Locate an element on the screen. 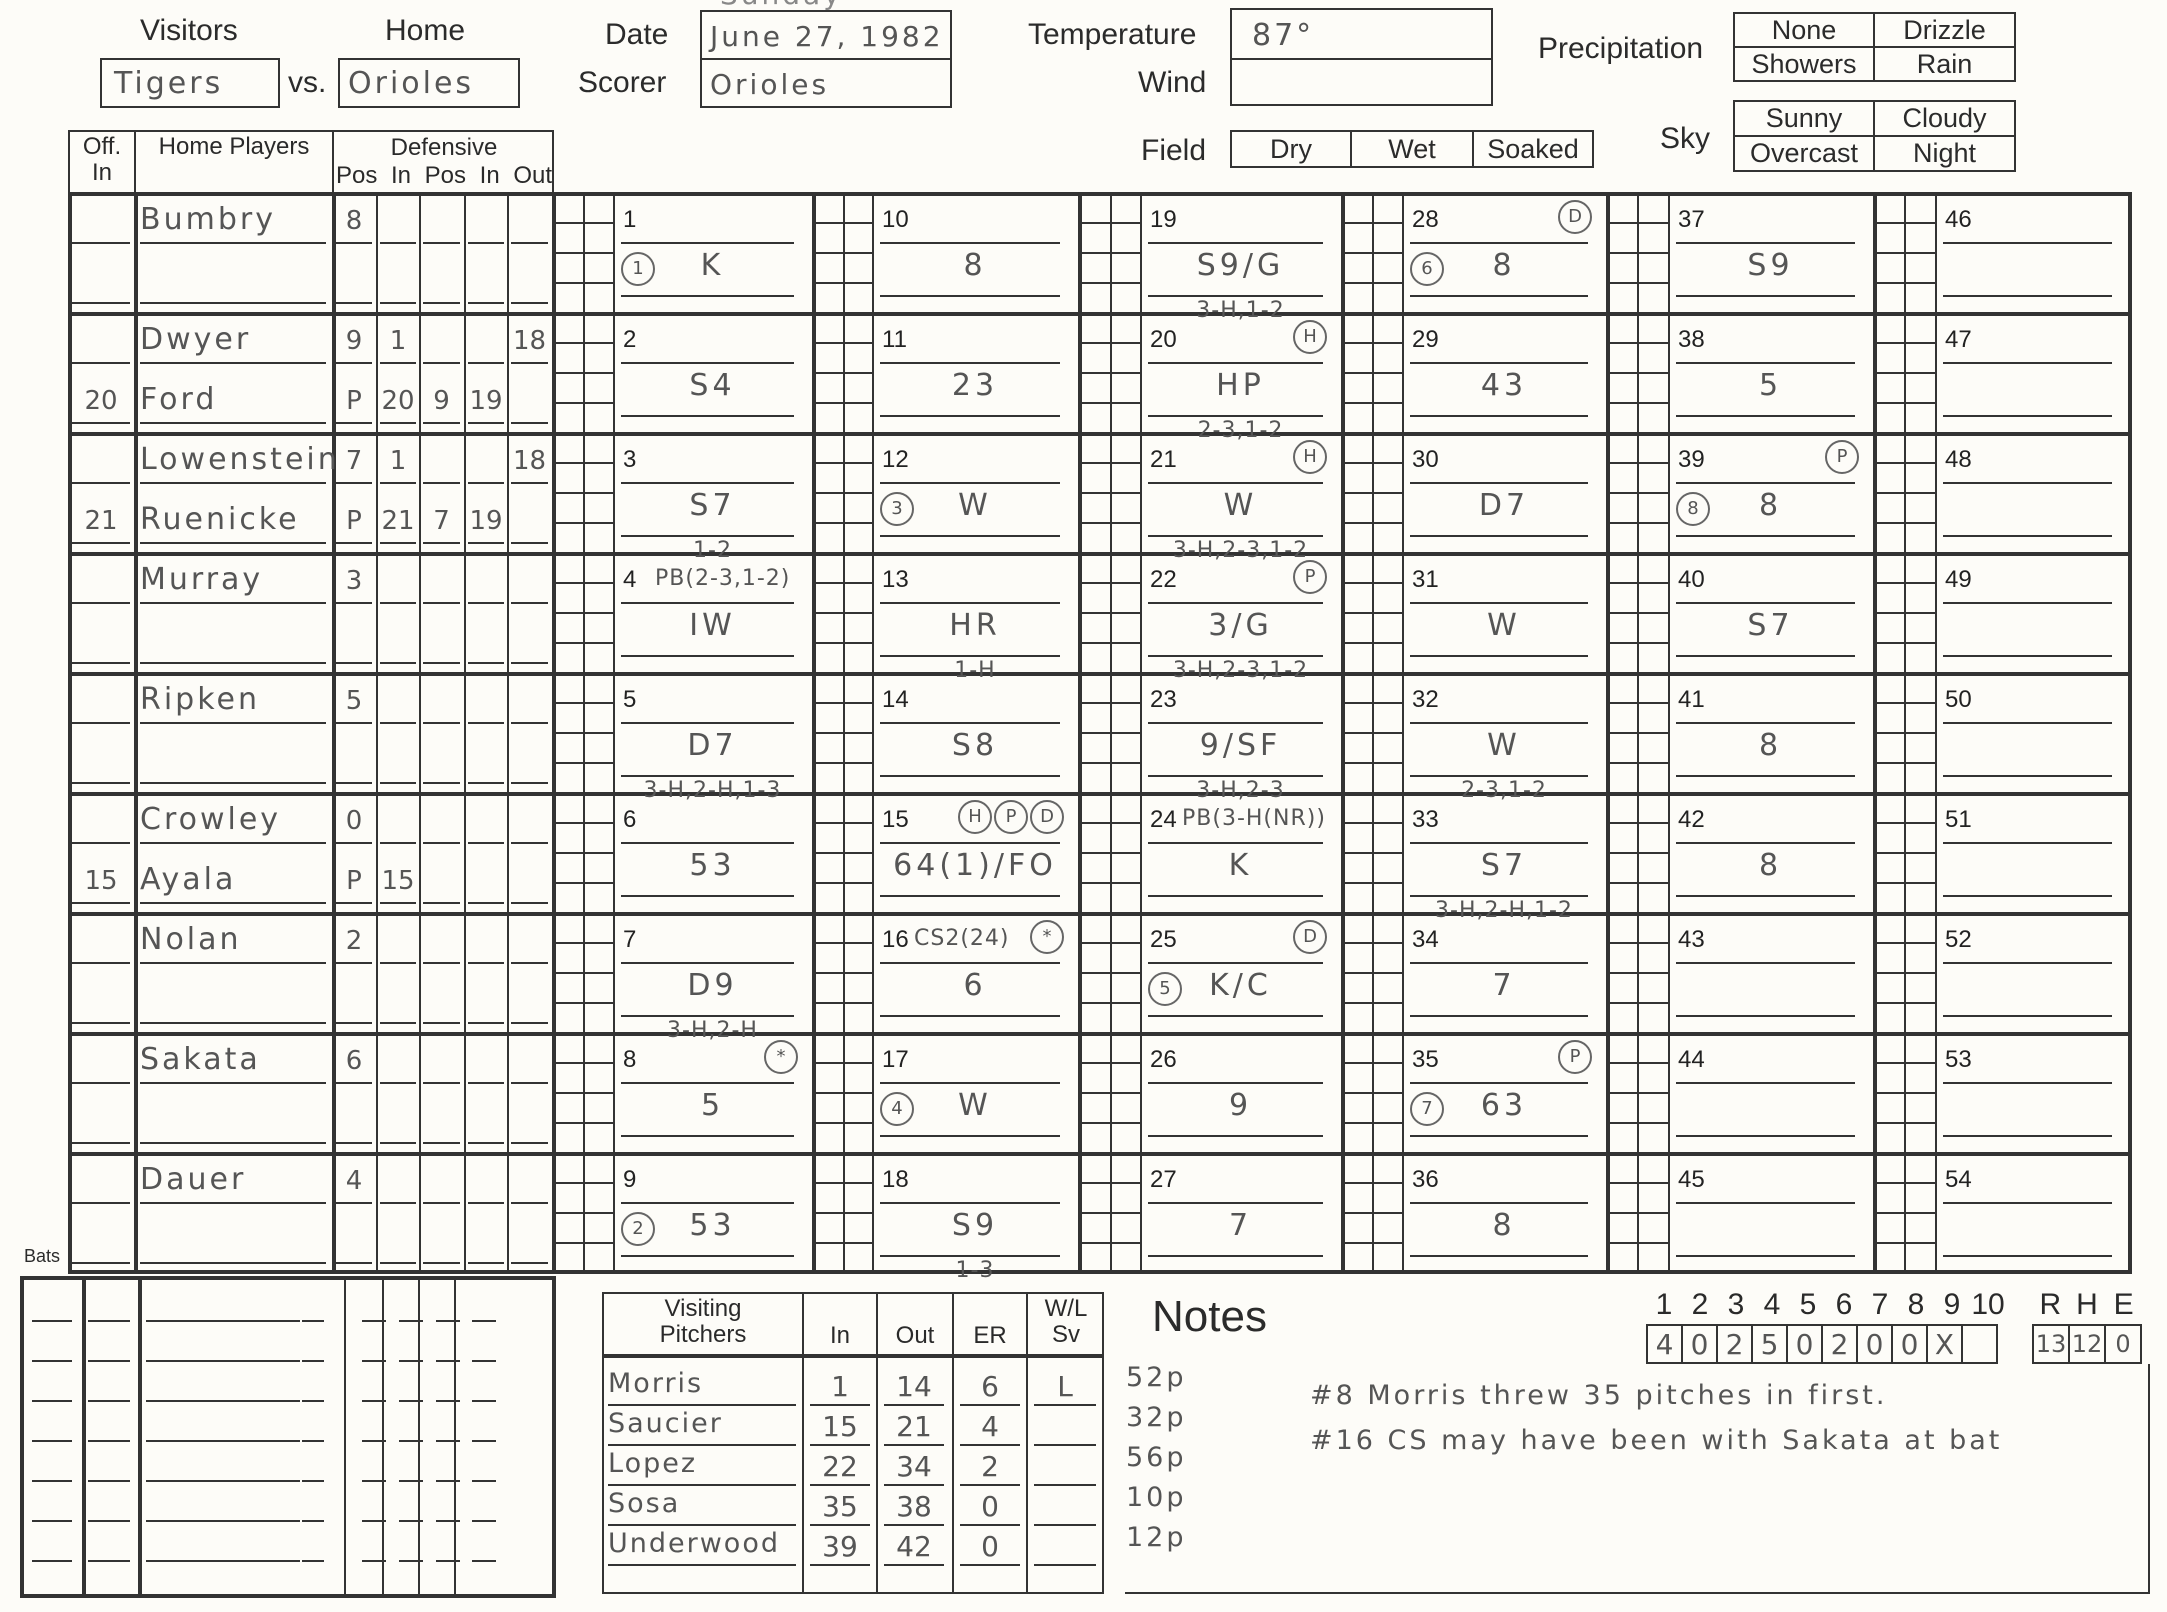 This screenshot has height=1612, width=2167. in1-value: 21 is located at coordinates (398, 521).